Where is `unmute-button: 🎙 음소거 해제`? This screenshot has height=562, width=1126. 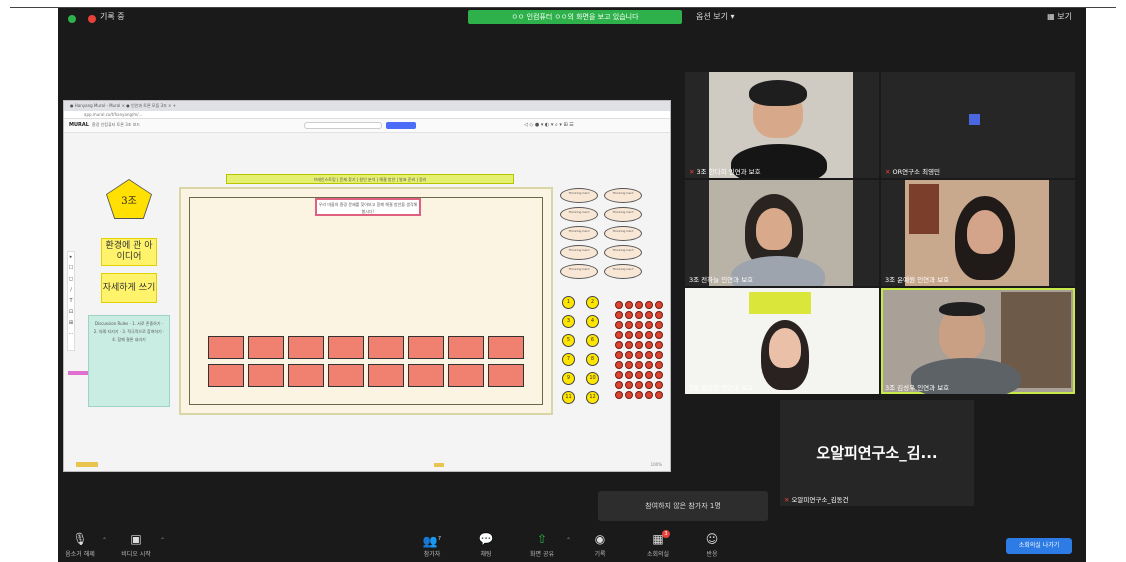 unmute-button: 🎙 음소거 해제 is located at coordinates (80, 545).